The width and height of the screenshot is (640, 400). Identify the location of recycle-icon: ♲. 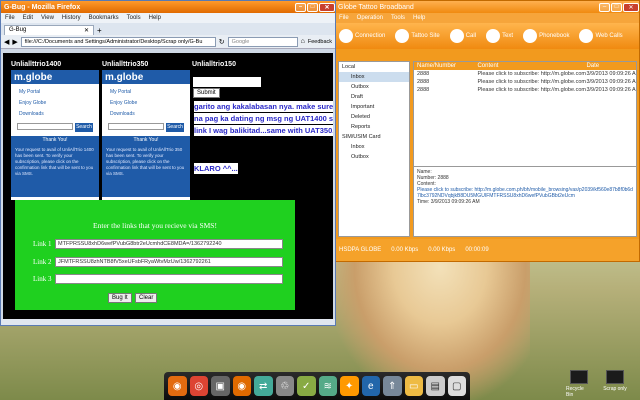
(284, 386).